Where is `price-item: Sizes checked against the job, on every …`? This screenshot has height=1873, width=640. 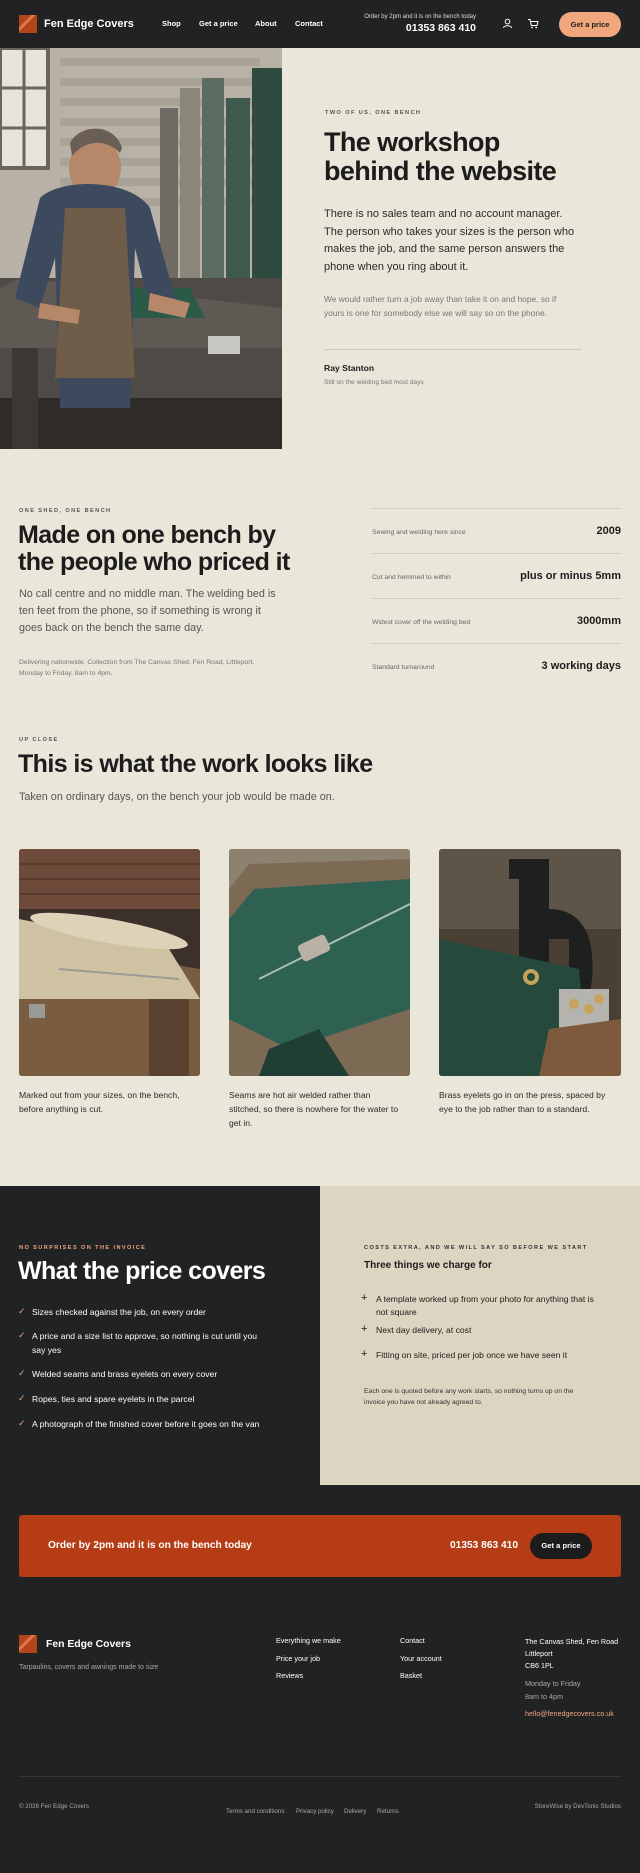
price-item: Sizes checked against the job, on every … is located at coordinates (119, 1312).